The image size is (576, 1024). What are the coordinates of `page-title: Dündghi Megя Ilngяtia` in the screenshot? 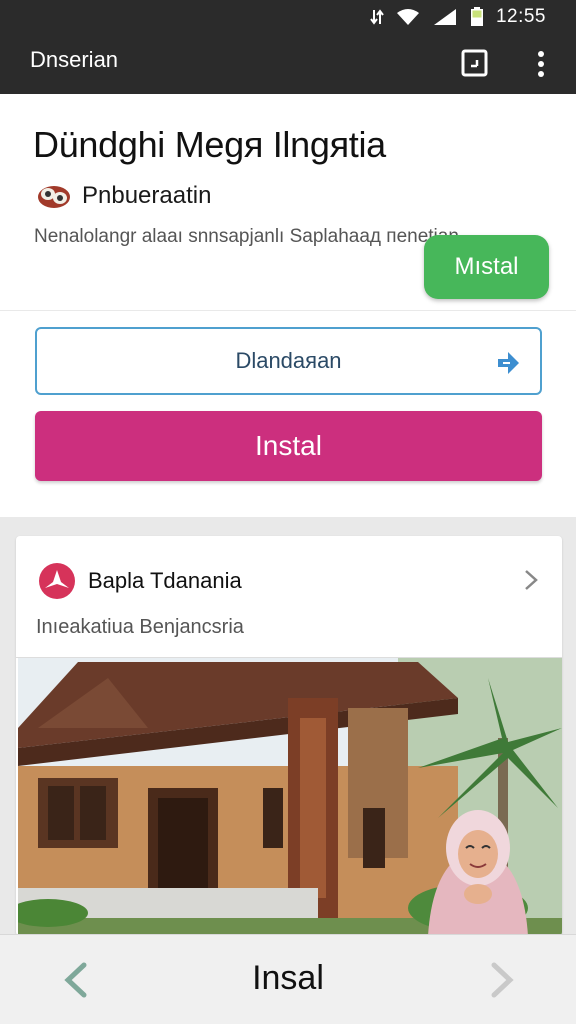 It's located at (209, 144).